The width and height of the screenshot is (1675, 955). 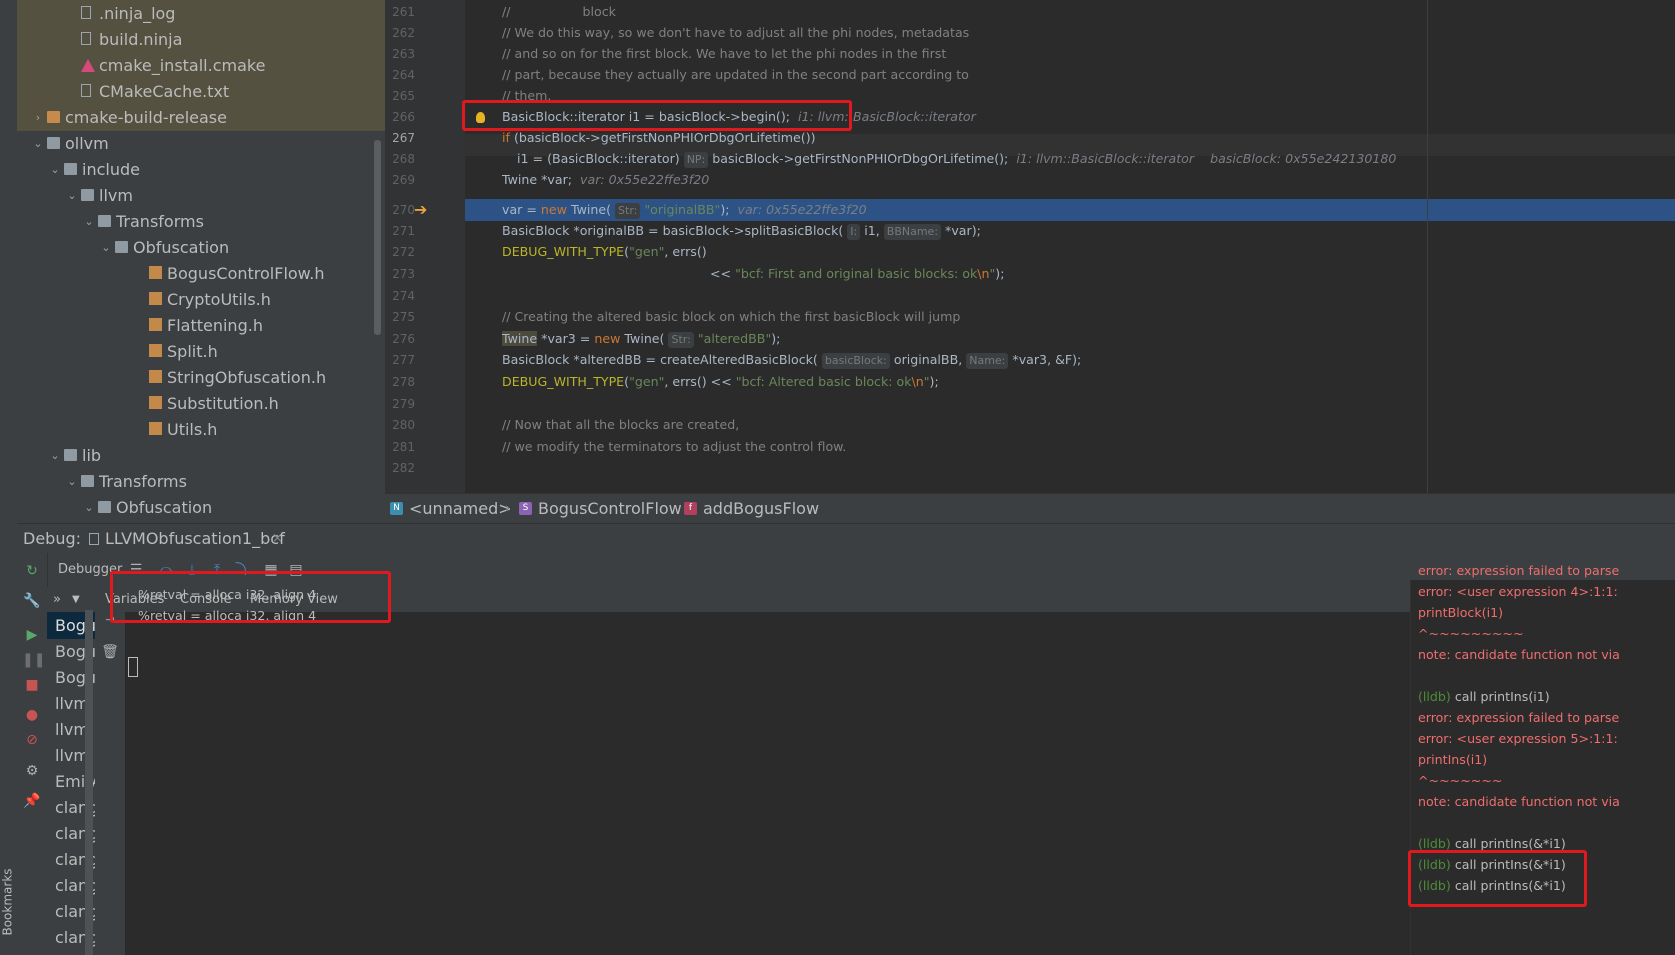 What do you see at coordinates (201, 429) in the screenshot?
I see `tree-item: Utils.h` at bounding box center [201, 429].